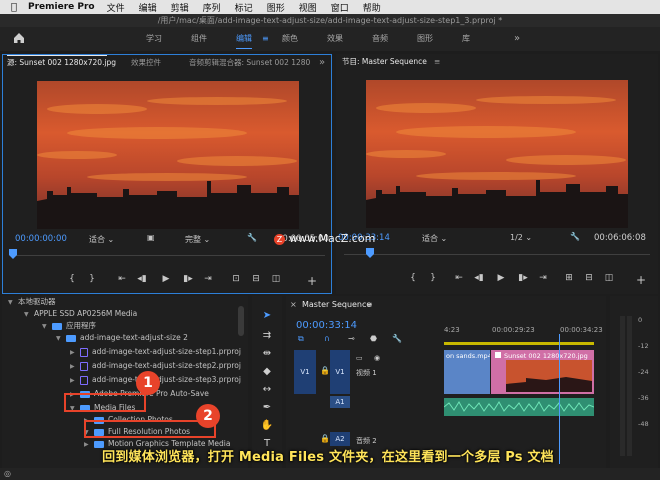  What do you see at coordinates (413, 278) in the screenshot?
I see `program-mark-in-icon: {` at bounding box center [413, 278].